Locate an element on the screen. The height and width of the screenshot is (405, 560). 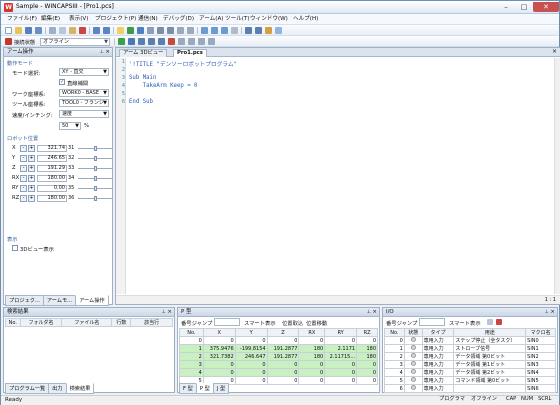
code-line: Sub Main is located at coordinates (142, 78).